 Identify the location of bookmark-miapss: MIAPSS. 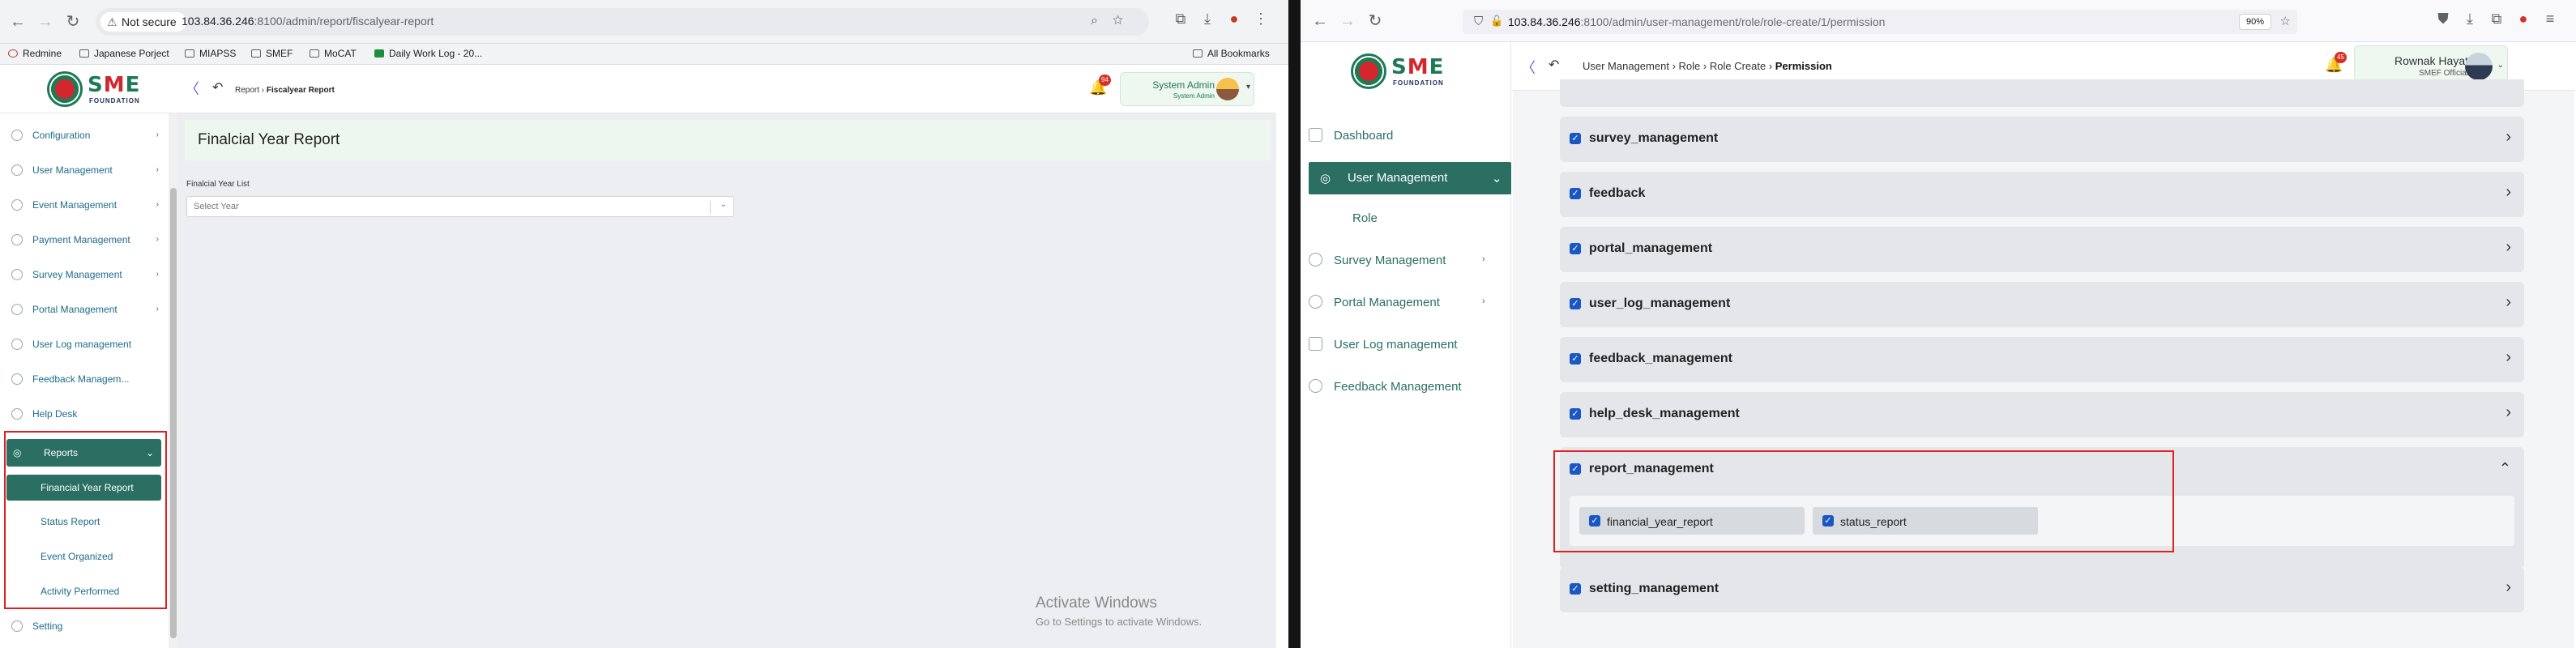
(210, 53).